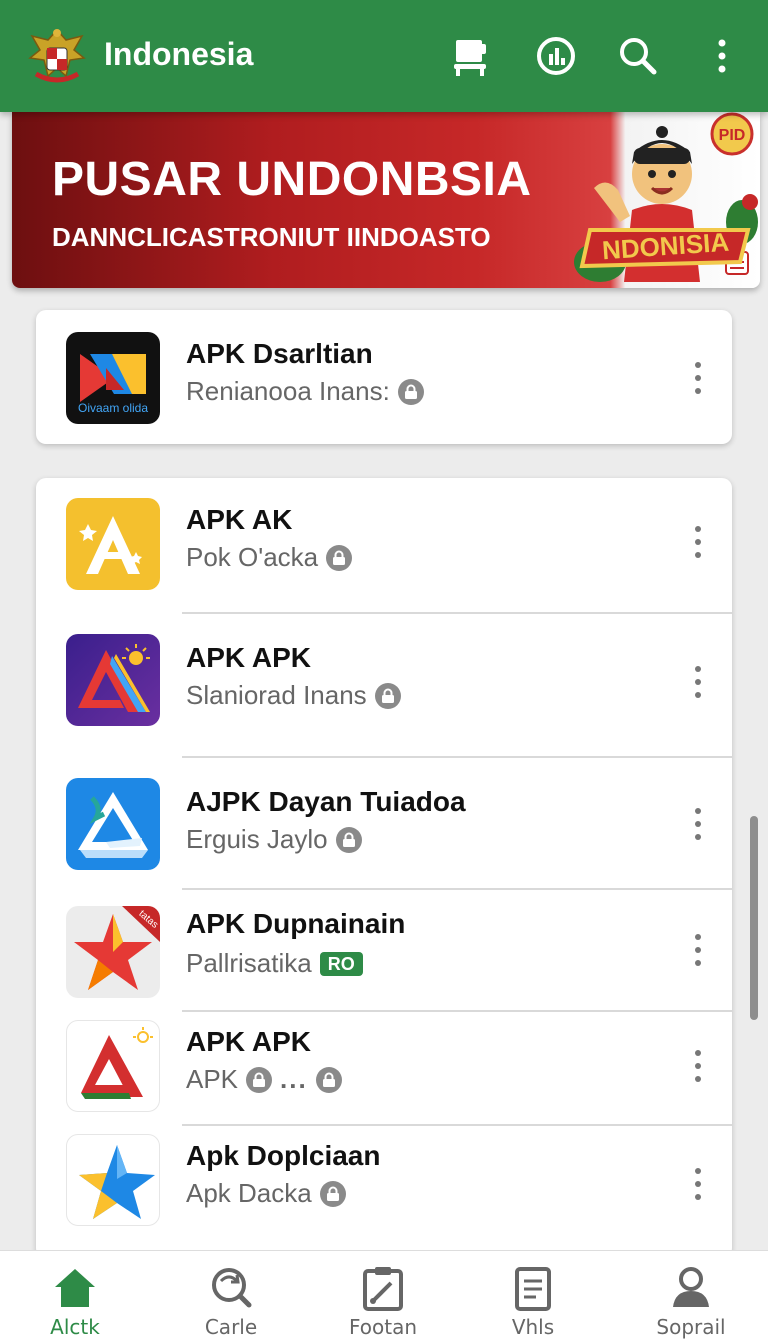  I want to click on app-subtitle: Pallrisatika, so click(249, 963).